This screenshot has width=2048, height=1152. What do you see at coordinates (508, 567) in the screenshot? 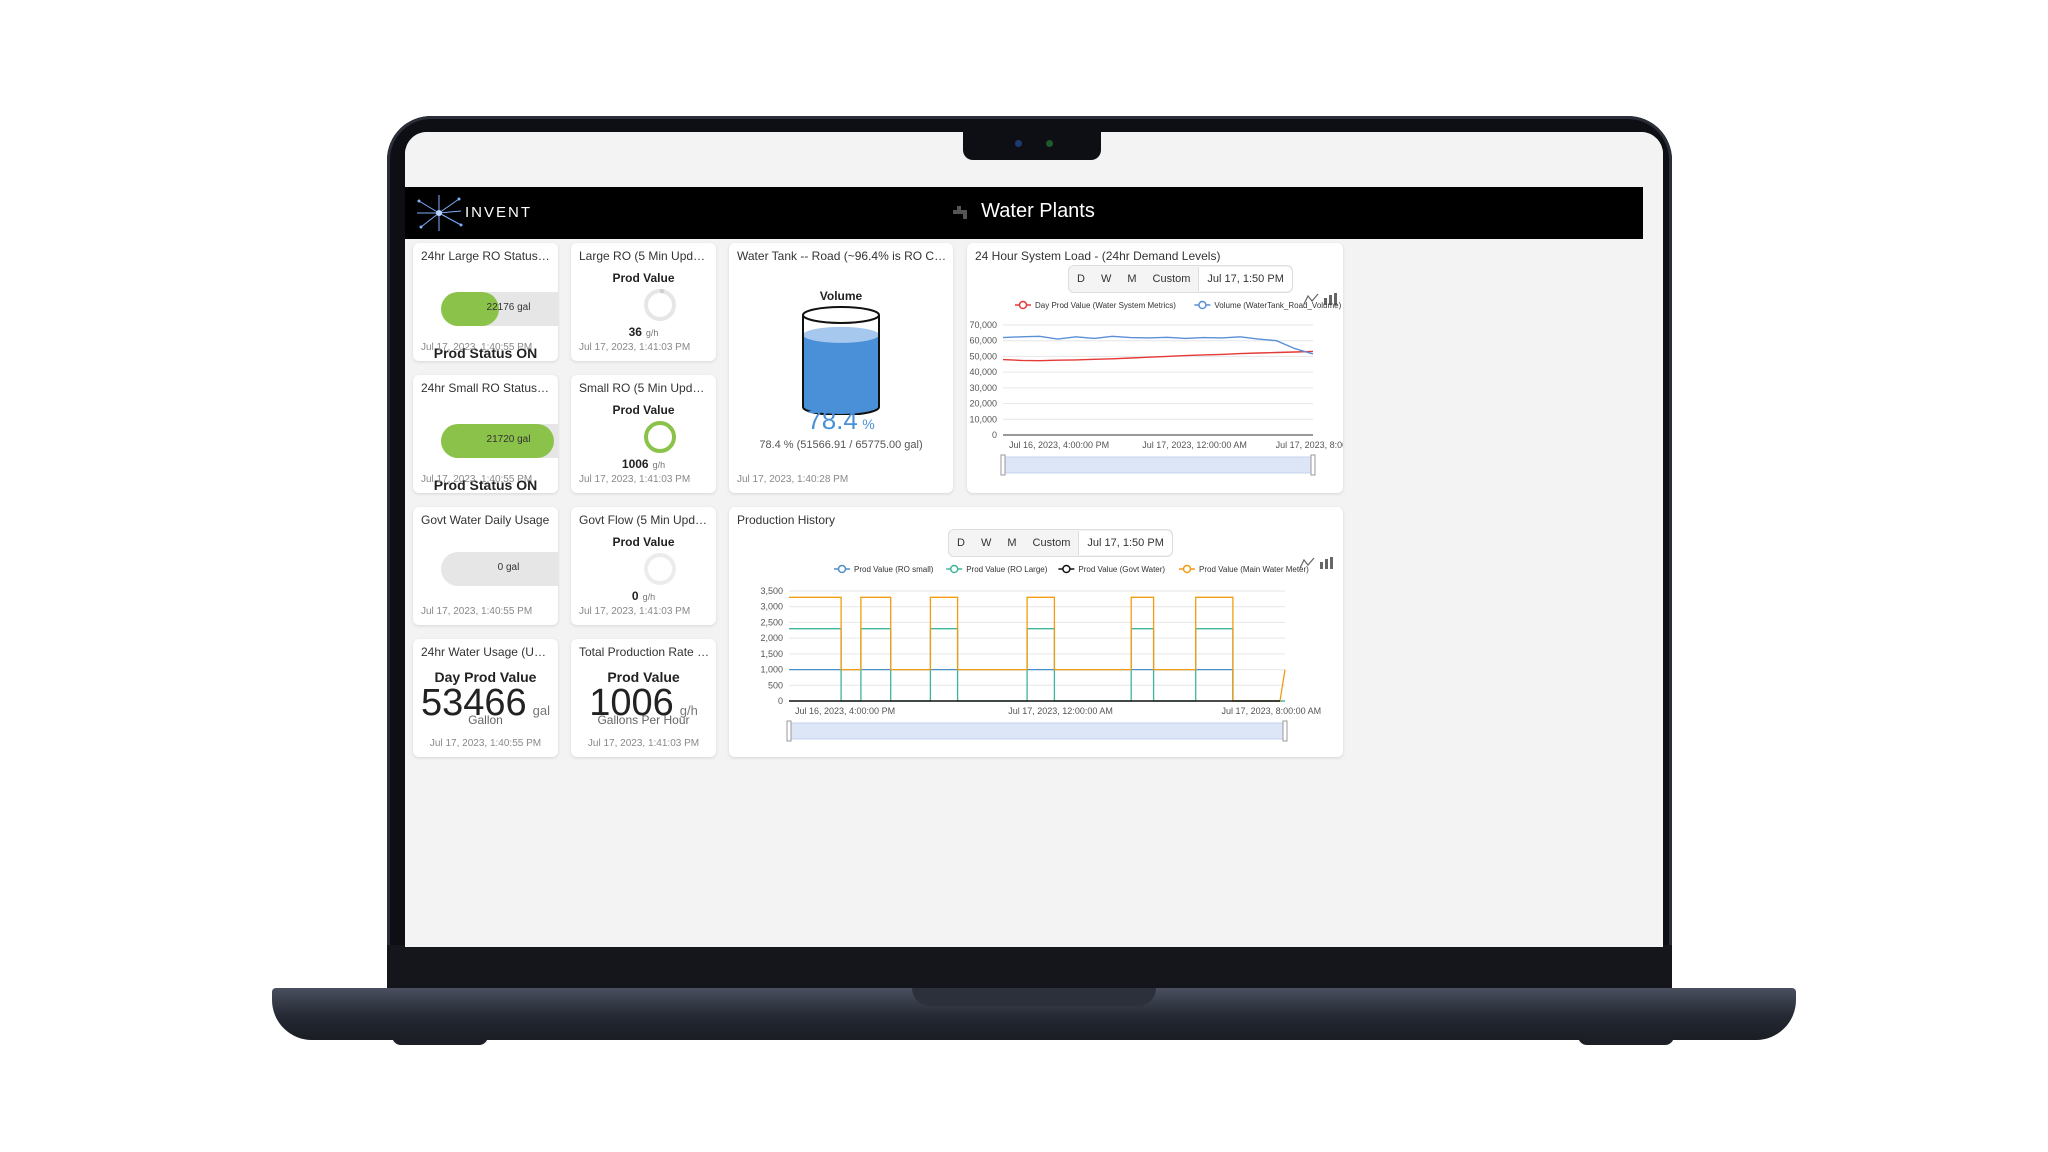
I see `progress-pill-text: 0 gal` at bounding box center [508, 567].